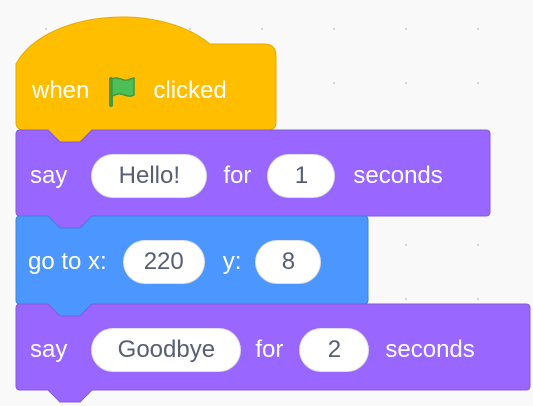 The image size is (533, 406). Describe the element at coordinates (334, 350) in the screenshot. I see `seconds-input: 2` at that location.